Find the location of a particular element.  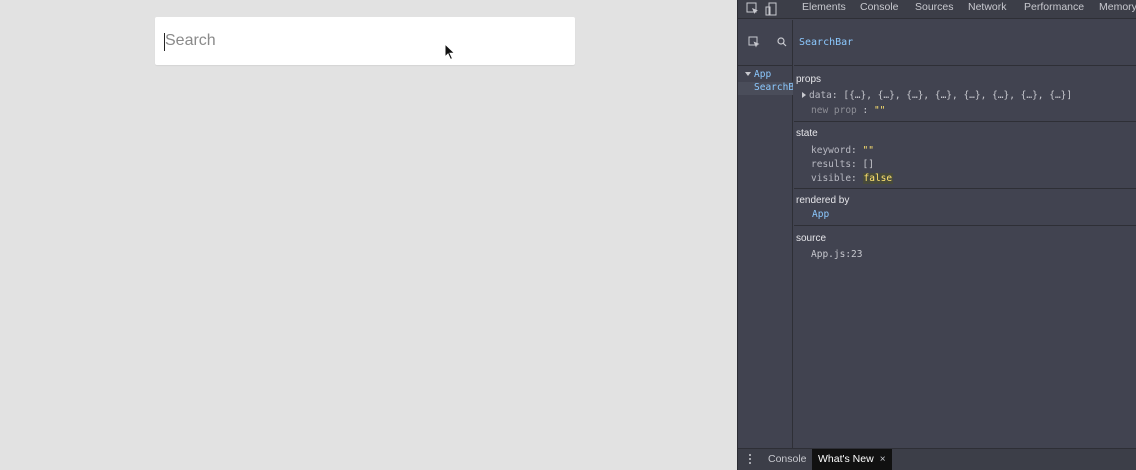

tab-memory: Memory is located at coordinates (1117, 7).